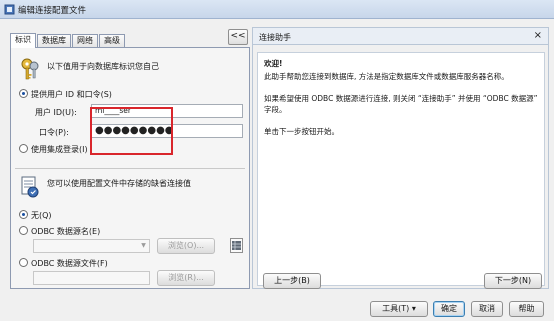 Image resolution: width=554 pixels, height=321 pixels. I want to click on assistant-title: 连接助手, so click(275, 37).